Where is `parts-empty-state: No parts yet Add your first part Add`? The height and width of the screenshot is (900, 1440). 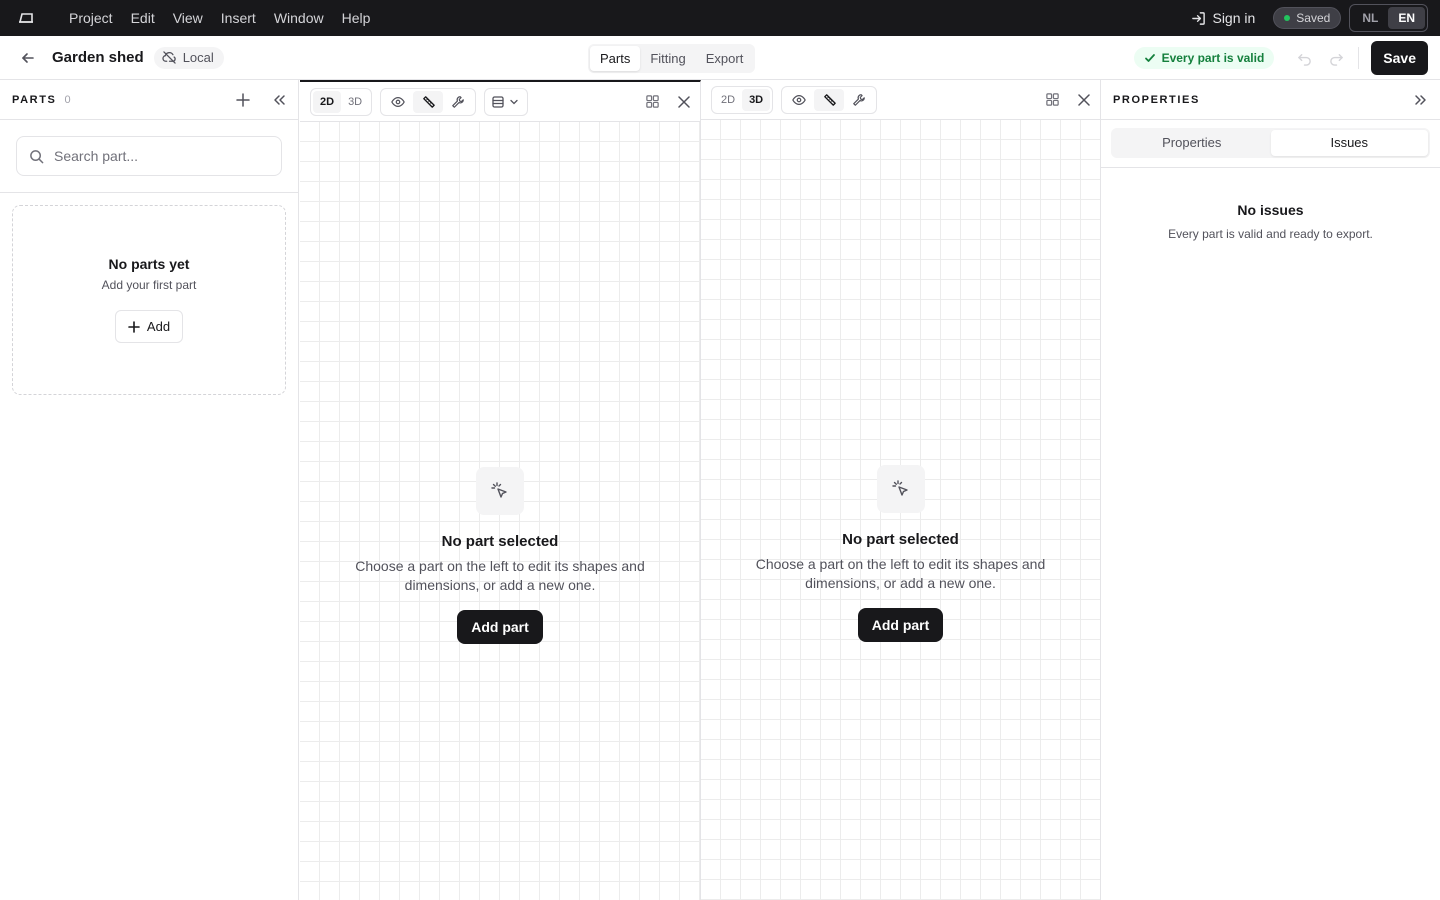 parts-empty-state: No parts yet Add your first part Add is located at coordinates (149, 300).